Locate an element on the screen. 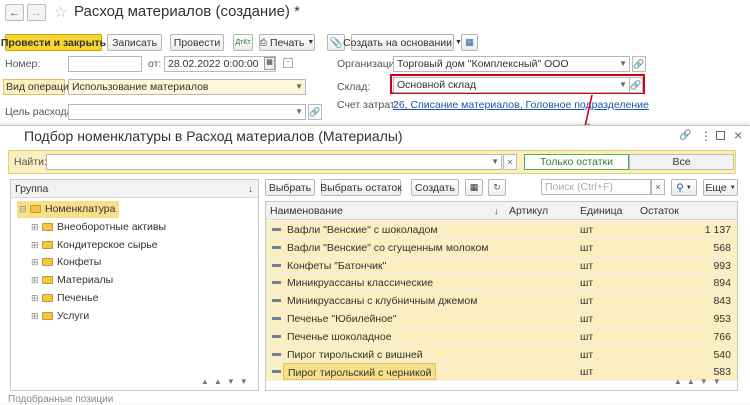  clear-find-icon: × is located at coordinates (510, 162).